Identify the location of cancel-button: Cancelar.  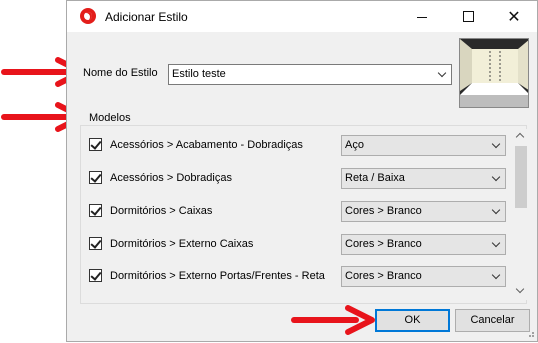
(492, 320).